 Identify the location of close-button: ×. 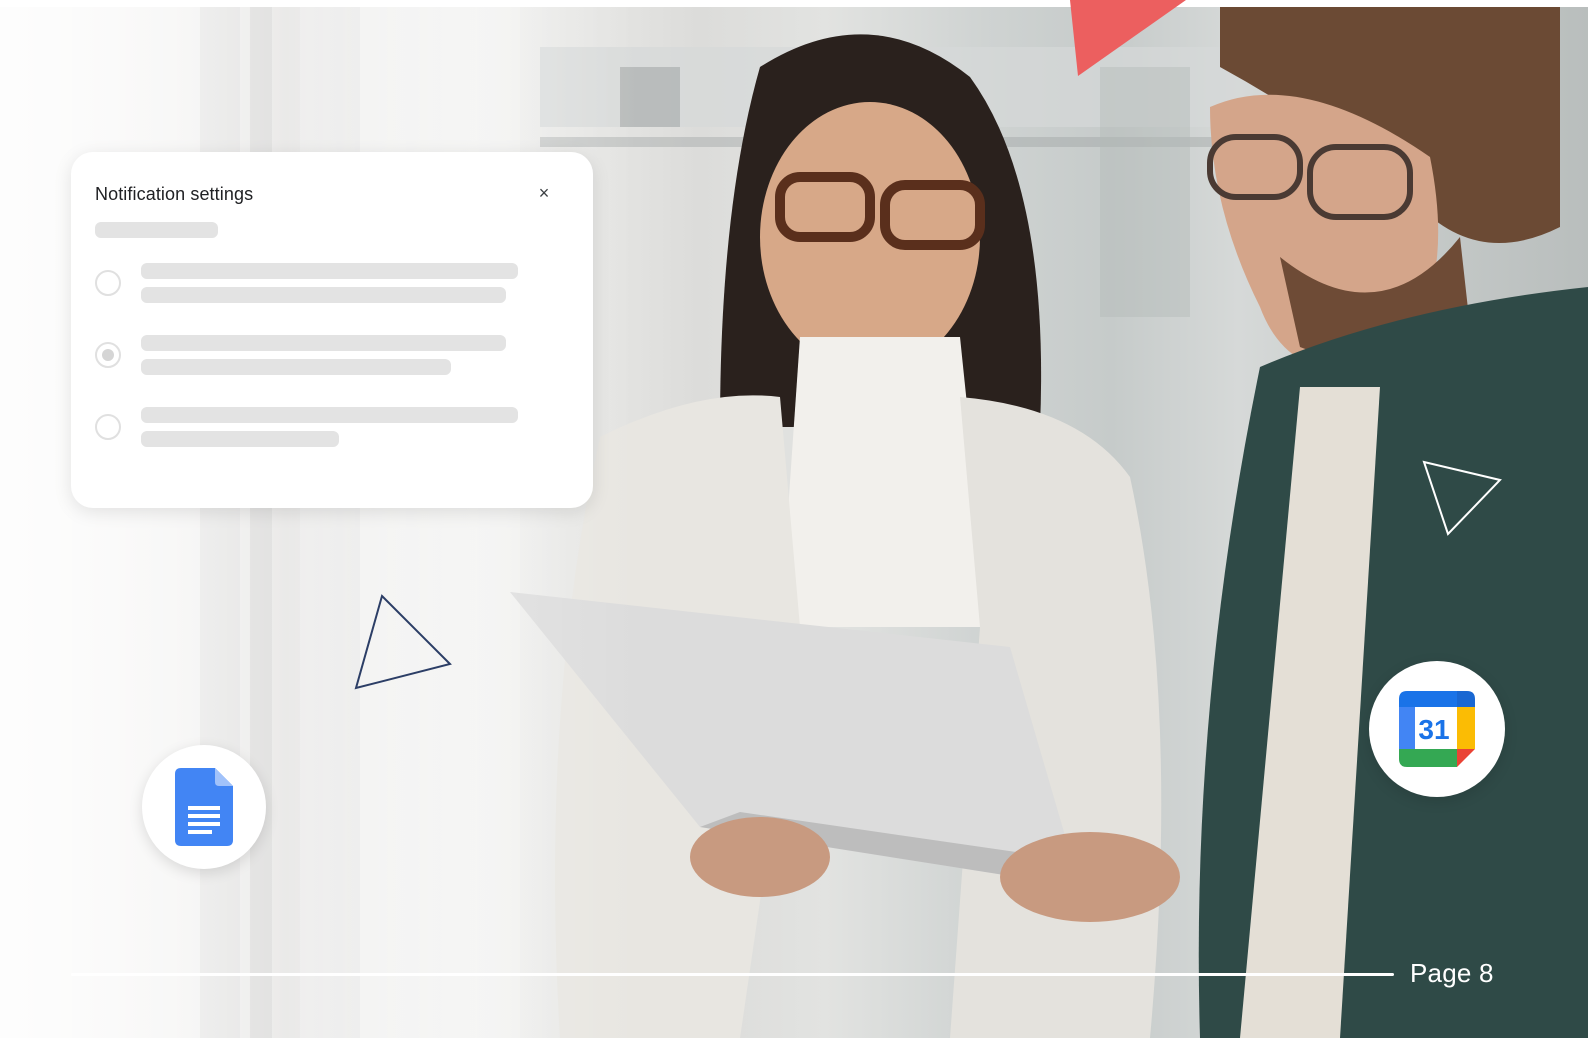
(544, 193).